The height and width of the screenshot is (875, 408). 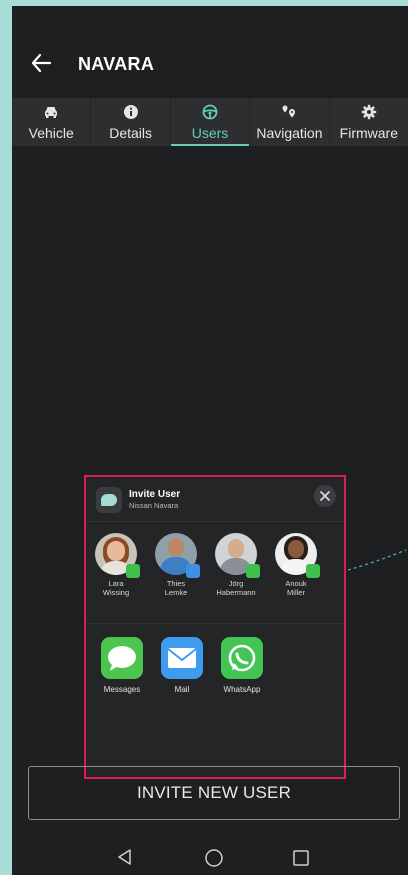 I want to click on tab-firmware: Firmware, so click(x=369, y=122).